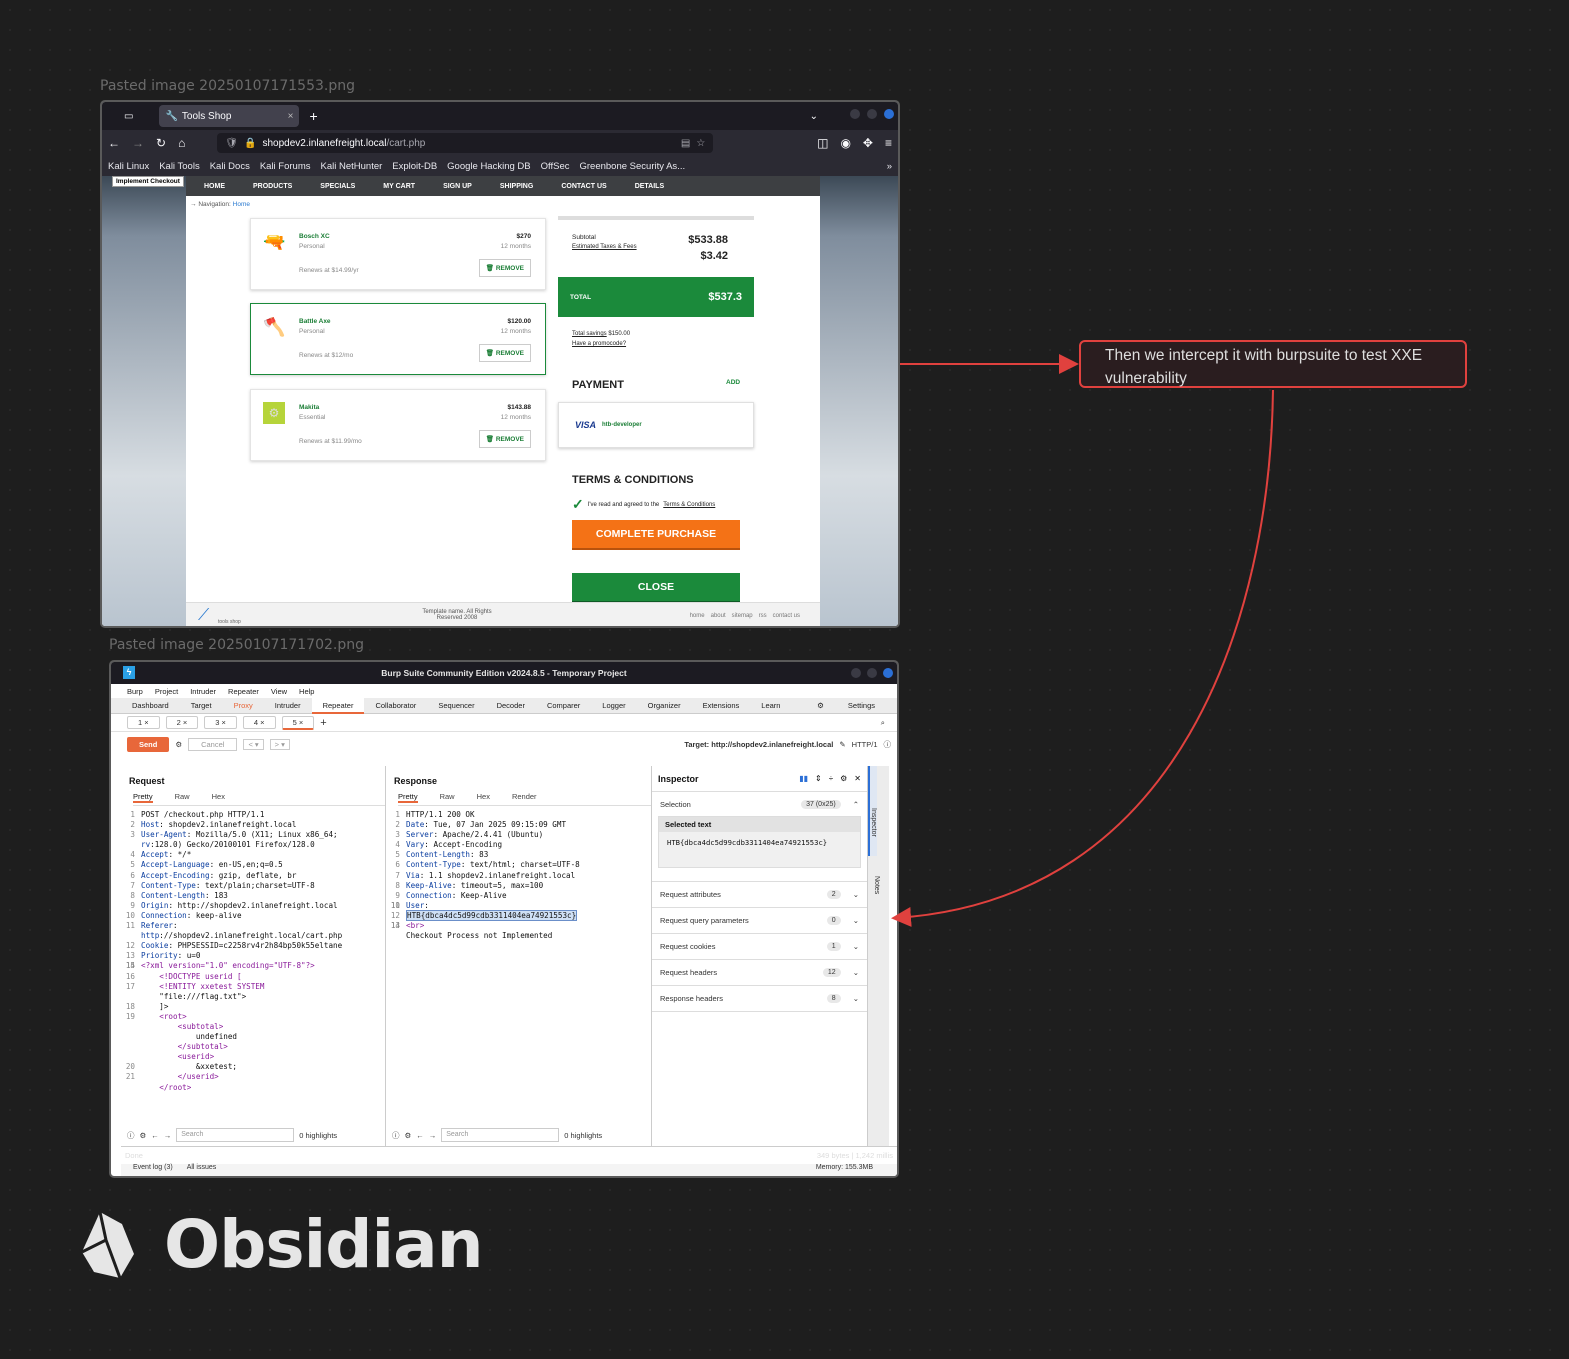 The image size is (1569, 1359). What do you see at coordinates (107, 1245) in the screenshot?
I see `obsidian-crystal-icon` at bounding box center [107, 1245].